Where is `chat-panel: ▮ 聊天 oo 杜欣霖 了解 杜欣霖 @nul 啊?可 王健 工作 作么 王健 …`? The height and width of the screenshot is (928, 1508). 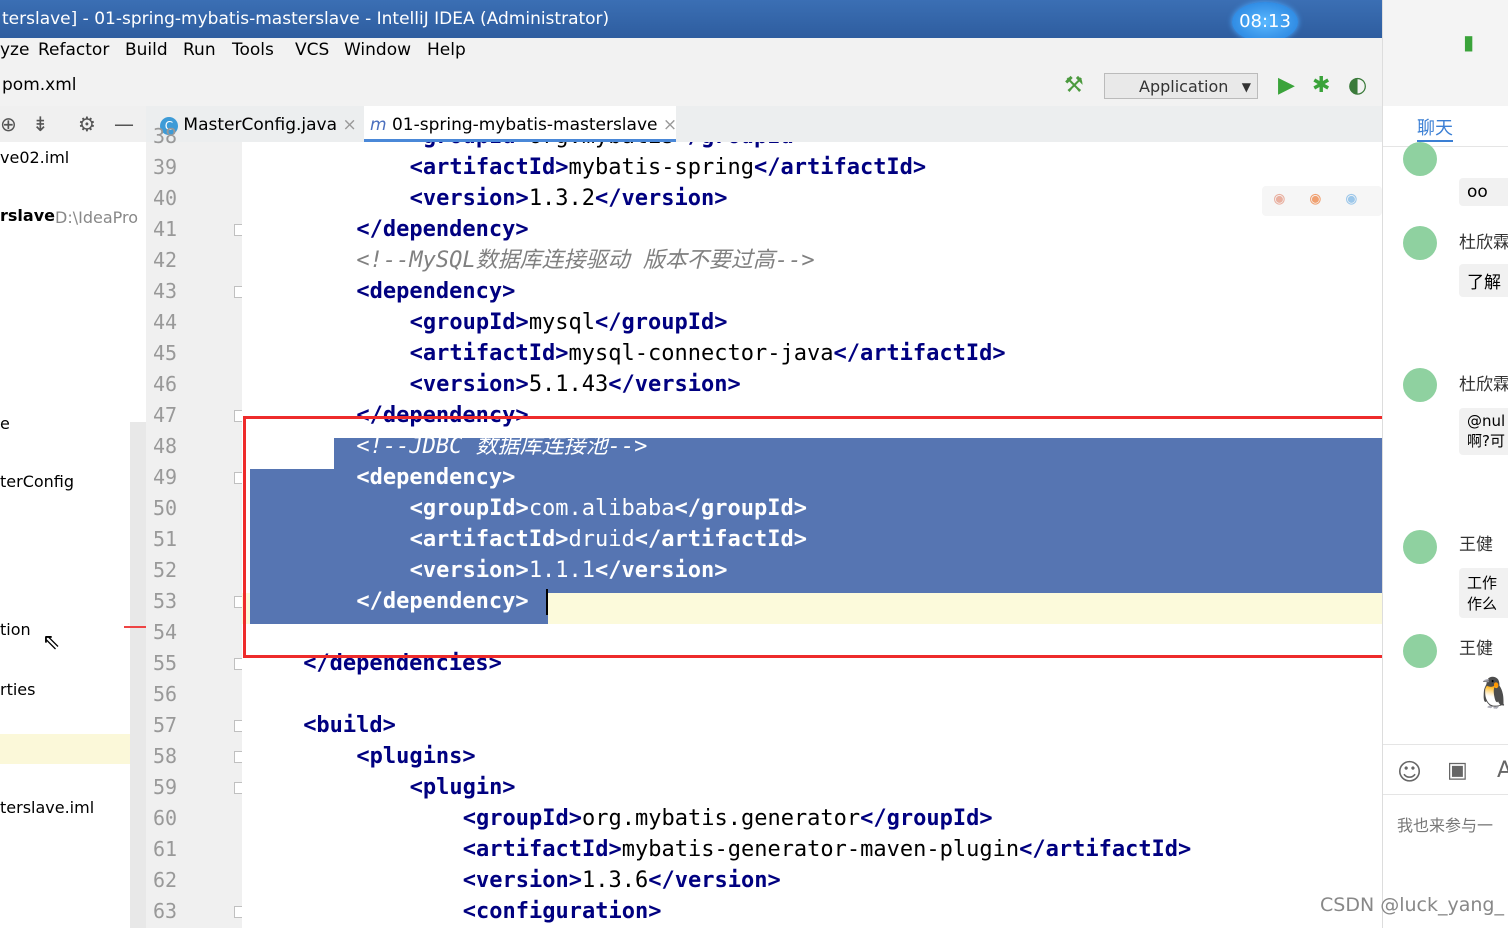
chat-panel: ▮ 聊天 oo 杜欣霖 了解 杜欣霖 @nul 啊?可 王健 工作 作么 王健 … is located at coordinates (1445, 464).